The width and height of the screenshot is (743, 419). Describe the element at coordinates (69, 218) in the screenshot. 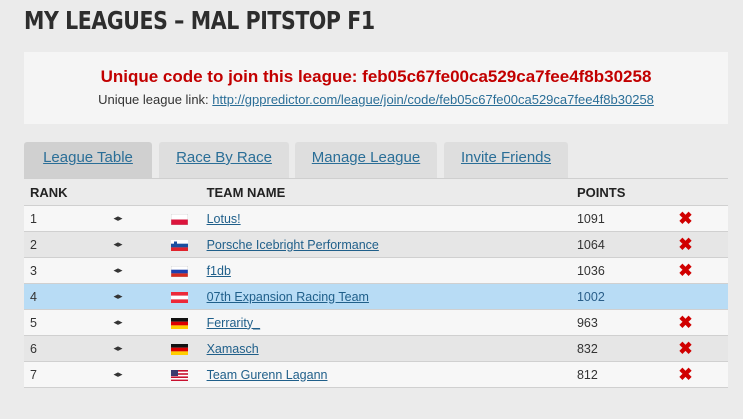

I see `rank-cell: 1` at that location.